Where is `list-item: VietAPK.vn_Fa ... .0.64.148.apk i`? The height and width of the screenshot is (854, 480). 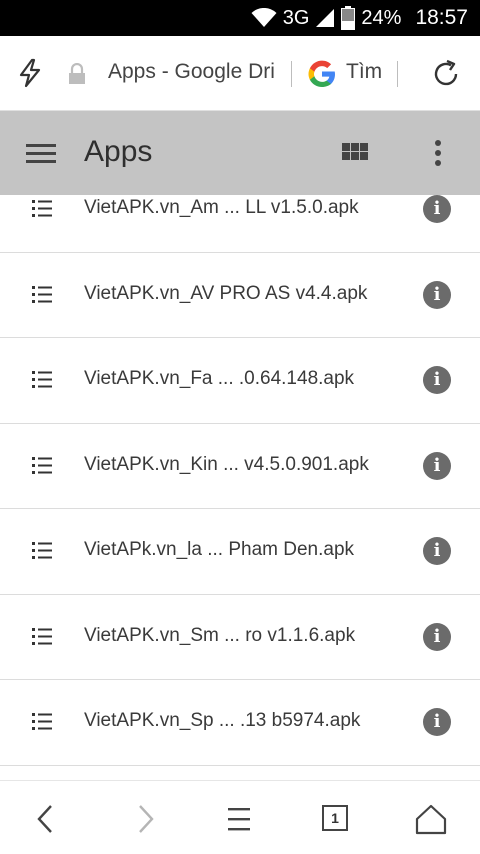
list-item: VietAPK.vn_Fa ... .0.64.148.apk i is located at coordinates (240, 381).